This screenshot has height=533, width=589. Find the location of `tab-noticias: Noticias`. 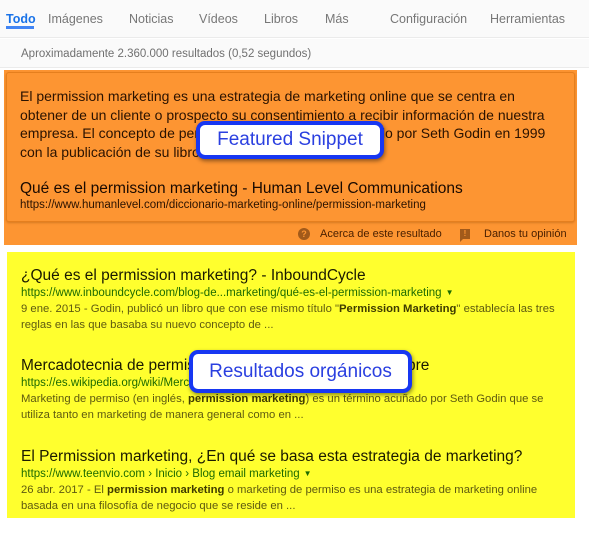

tab-noticias: Noticias is located at coordinates (151, 19).